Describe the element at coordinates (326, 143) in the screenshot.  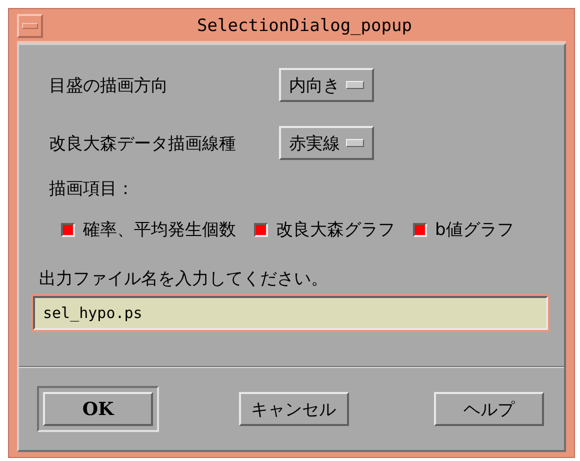
I see `option-menu-button: 赤実線` at that location.